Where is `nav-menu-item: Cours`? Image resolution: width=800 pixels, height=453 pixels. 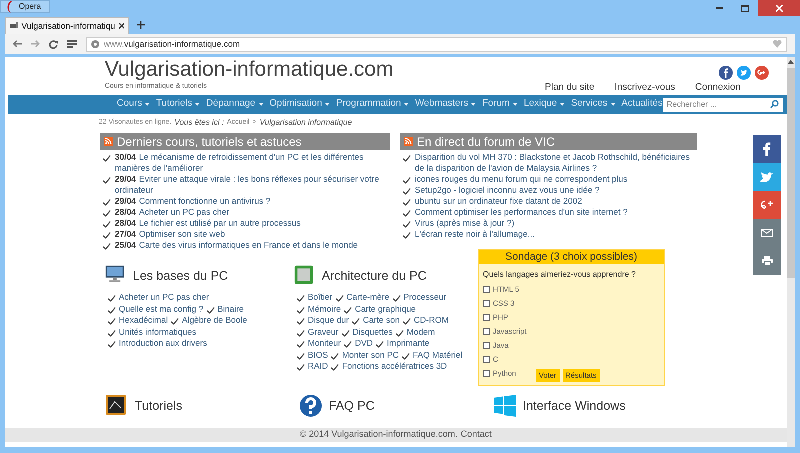
nav-menu-item: Cours is located at coordinates (133, 104).